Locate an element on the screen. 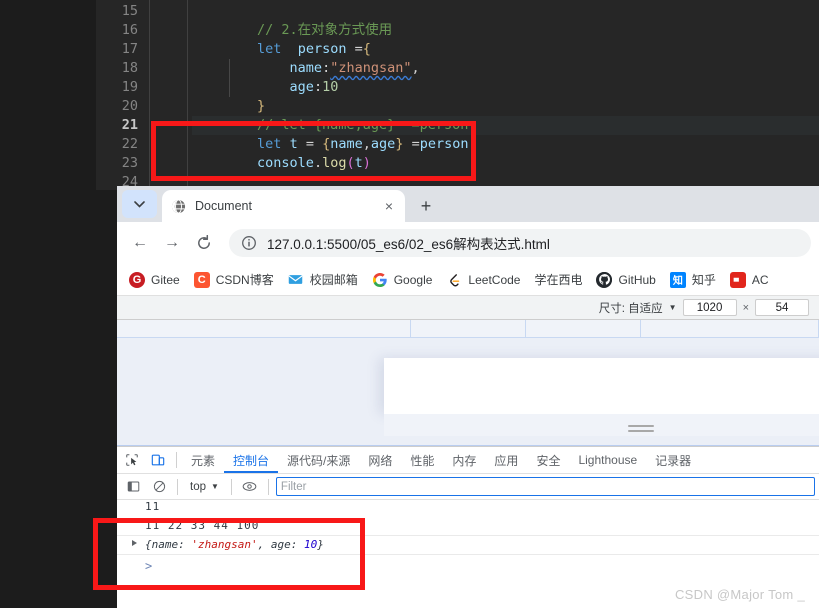 This screenshot has height=608, width=819. viewport-resize-handle is located at coordinates (641, 429).